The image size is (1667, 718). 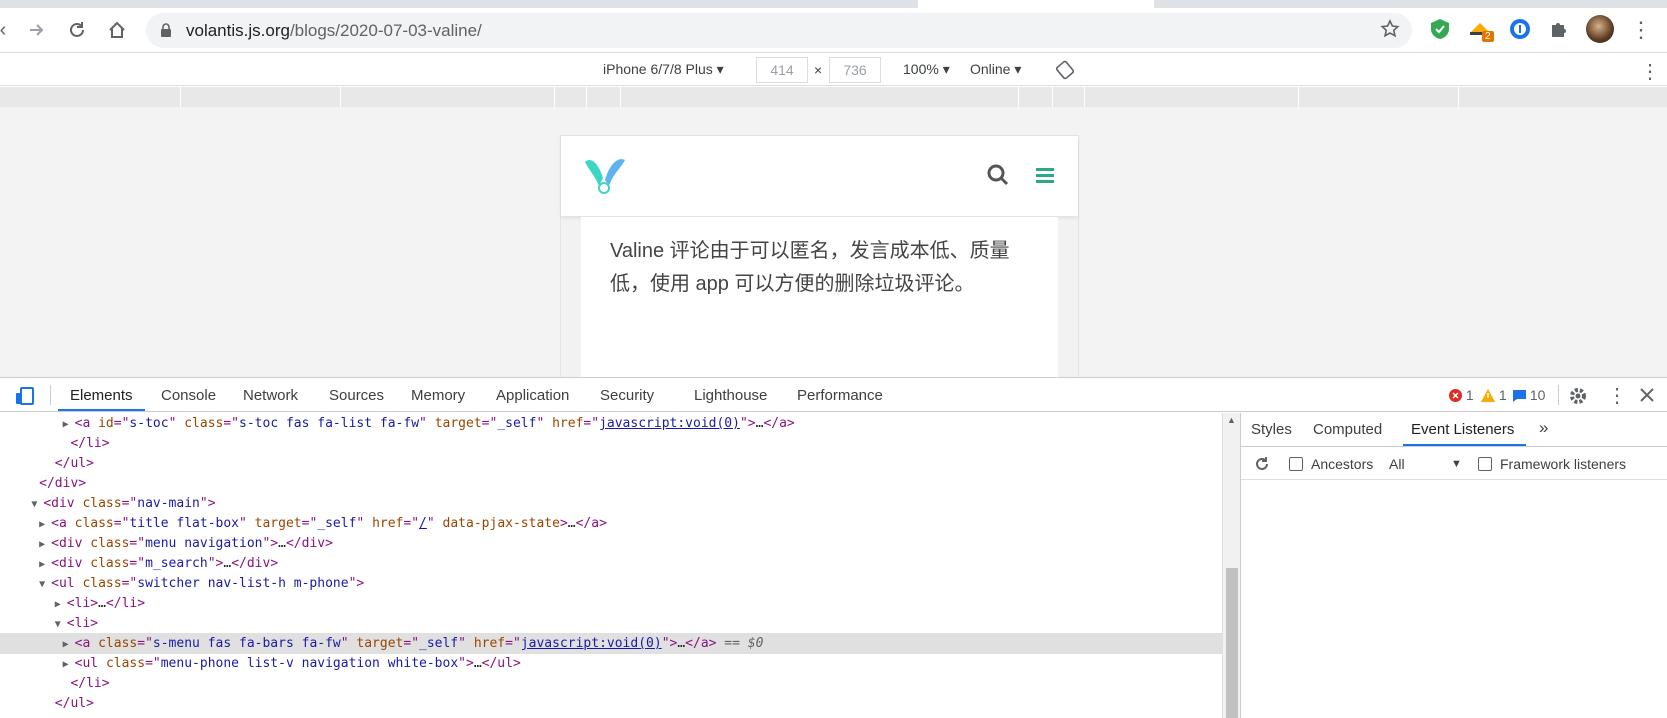 What do you see at coordinates (1342, 464) in the screenshot?
I see `ancestors-label: Ancestors` at bounding box center [1342, 464].